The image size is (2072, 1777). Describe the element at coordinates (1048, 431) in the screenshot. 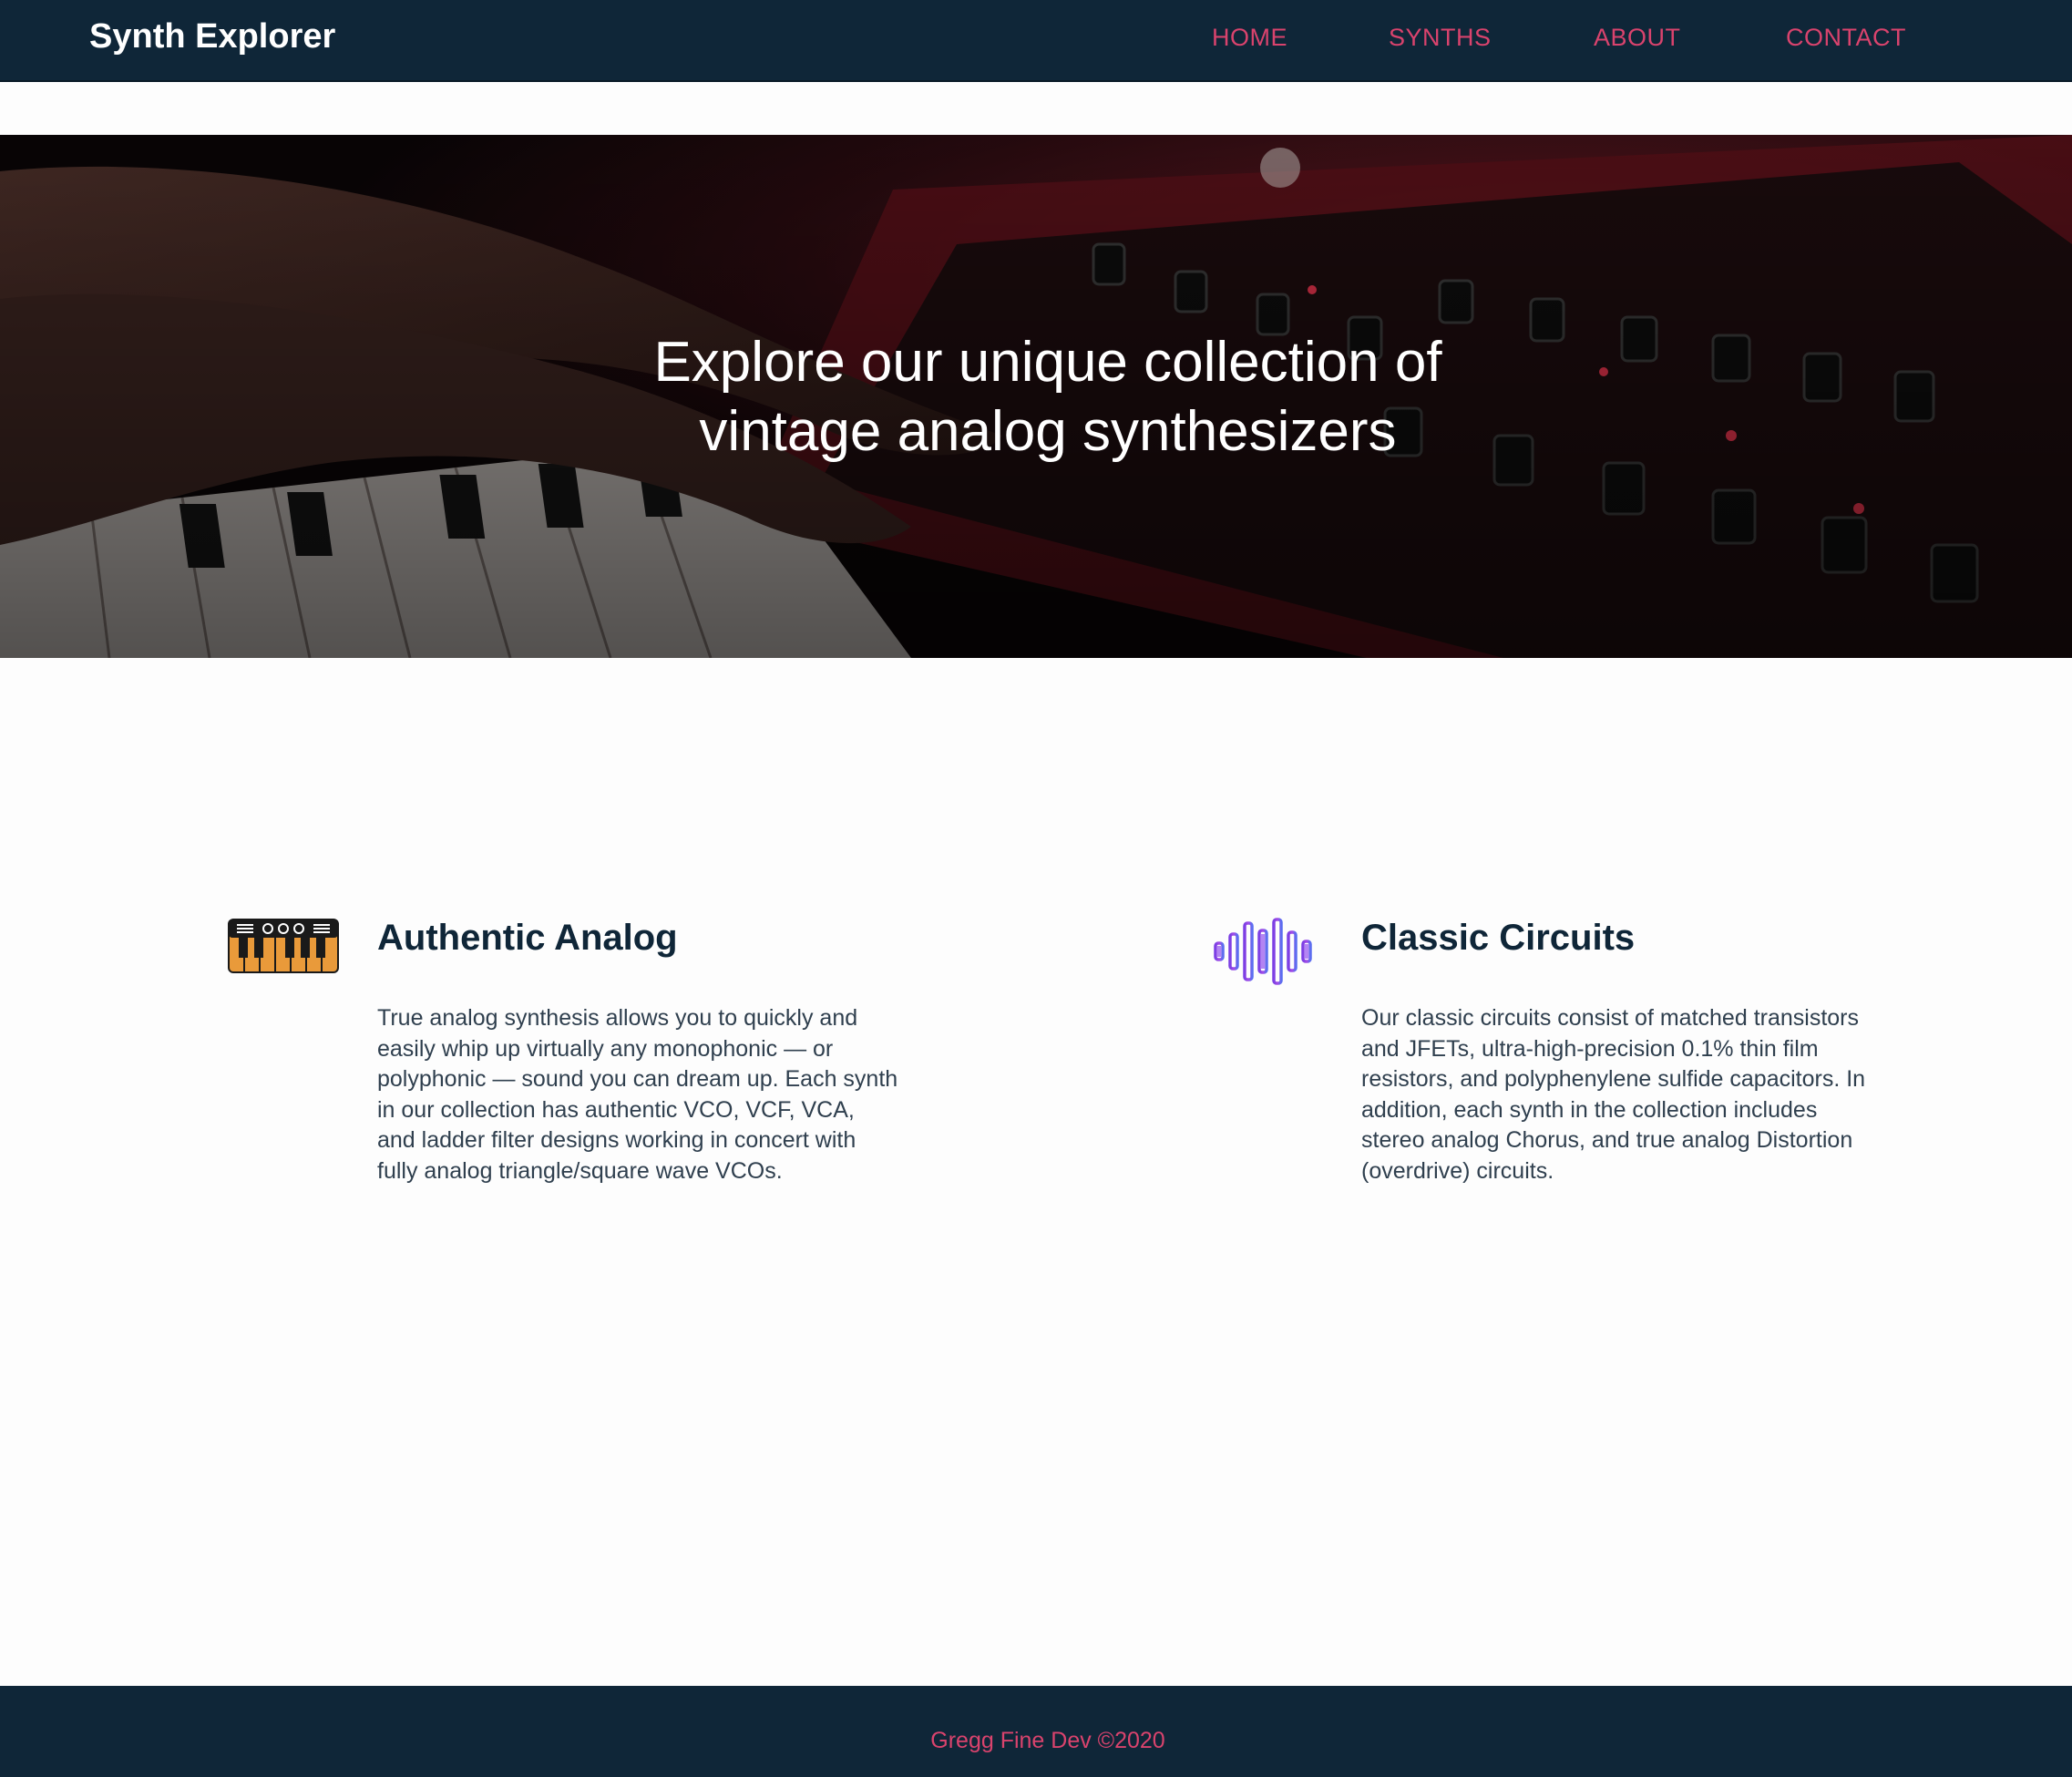

I see `hero-title-line-2: vintage analog synthesizers` at that location.